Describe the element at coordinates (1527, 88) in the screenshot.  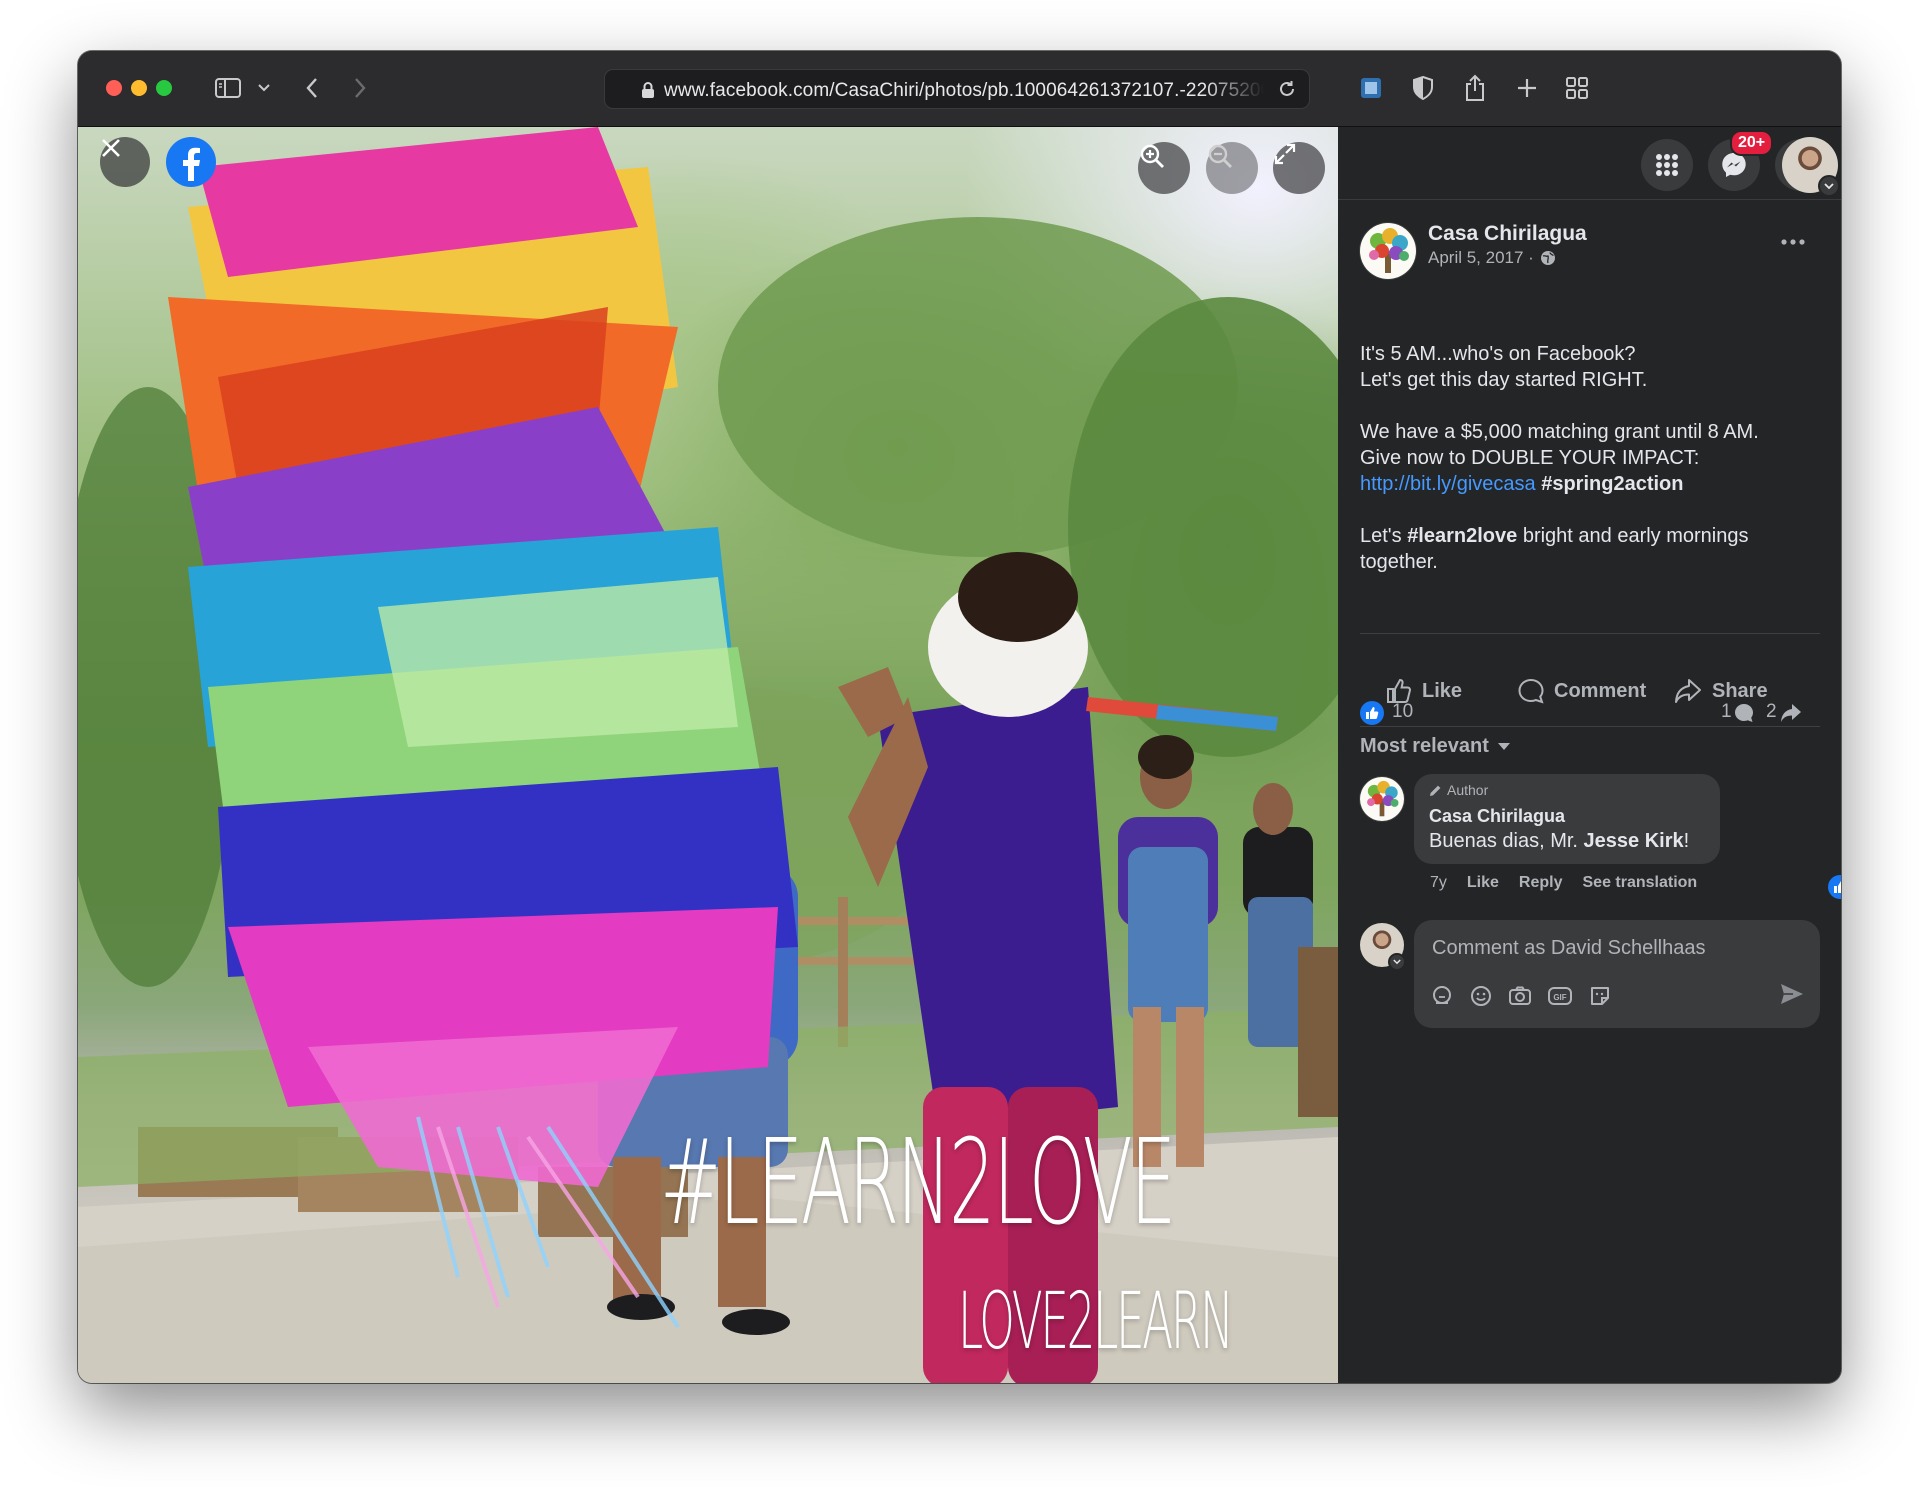
I see `new-tab-icon` at that location.